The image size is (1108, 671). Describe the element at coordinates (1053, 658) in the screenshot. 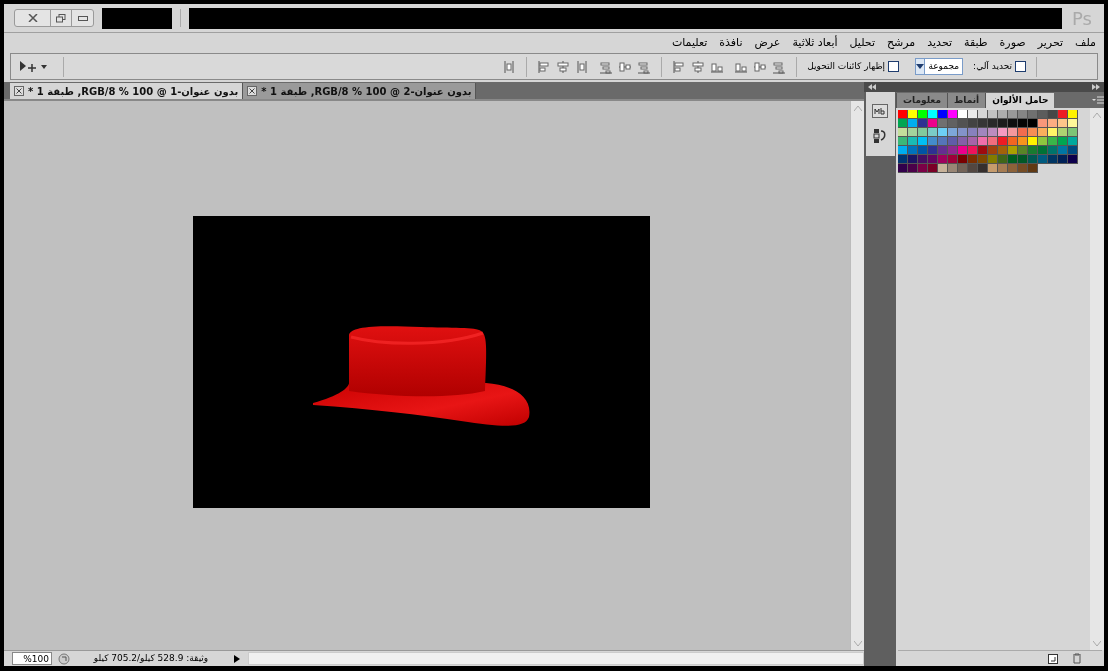

I see `new-swatch-icon` at that location.